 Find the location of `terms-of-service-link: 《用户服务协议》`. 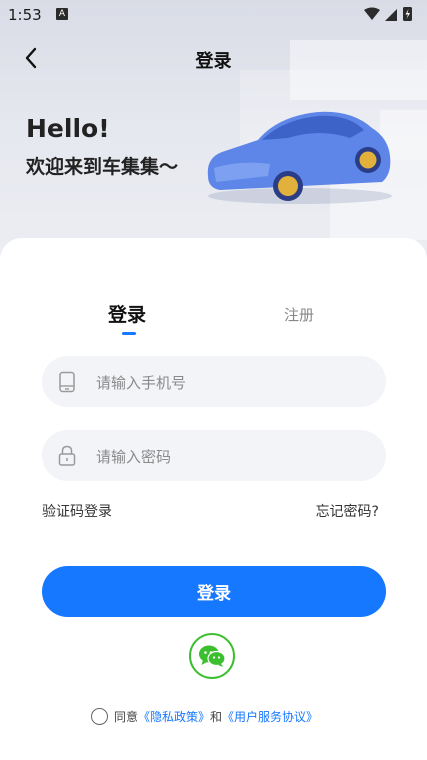

terms-of-service-link: 《用户服务协议》 is located at coordinates (270, 716).